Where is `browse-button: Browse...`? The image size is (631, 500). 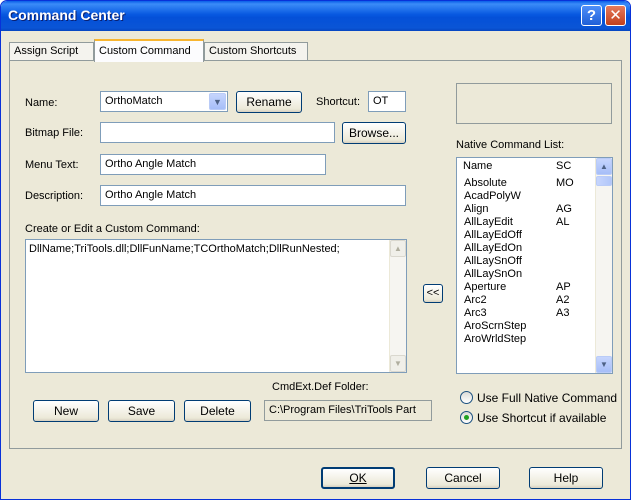
browse-button: Browse... is located at coordinates (374, 133).